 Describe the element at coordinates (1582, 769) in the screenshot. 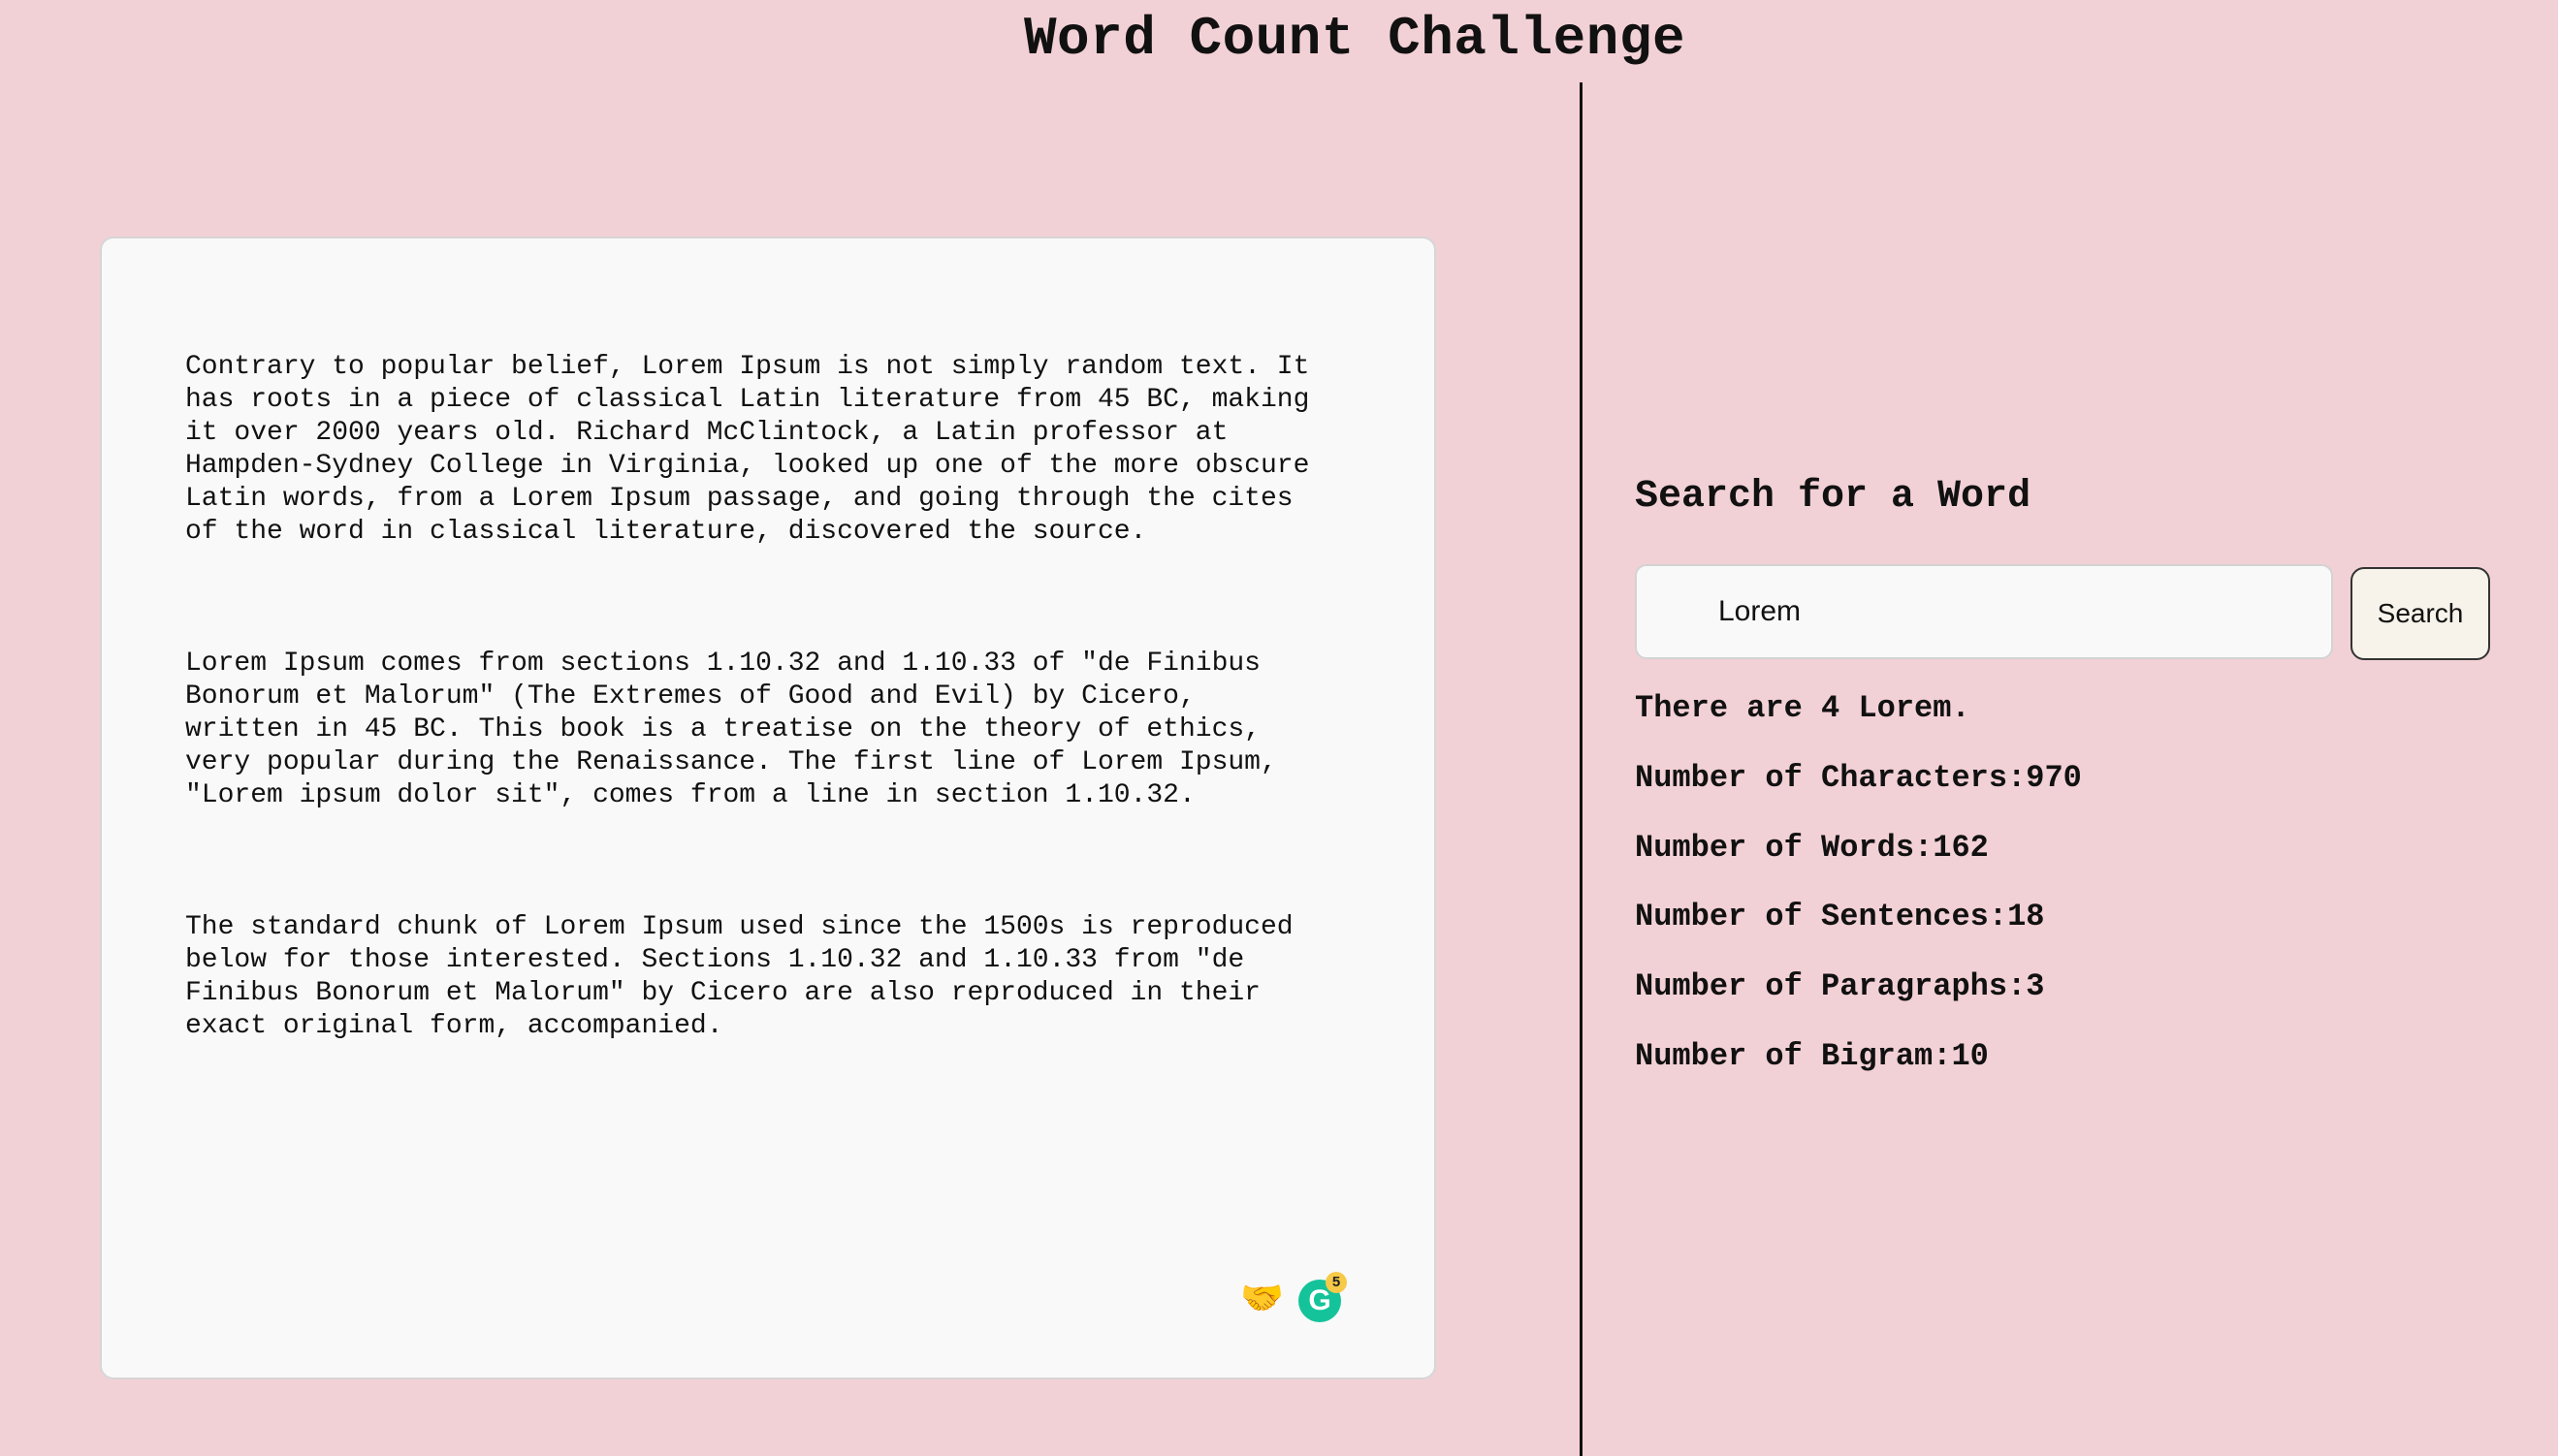

I see `vertical-divider` at that location.